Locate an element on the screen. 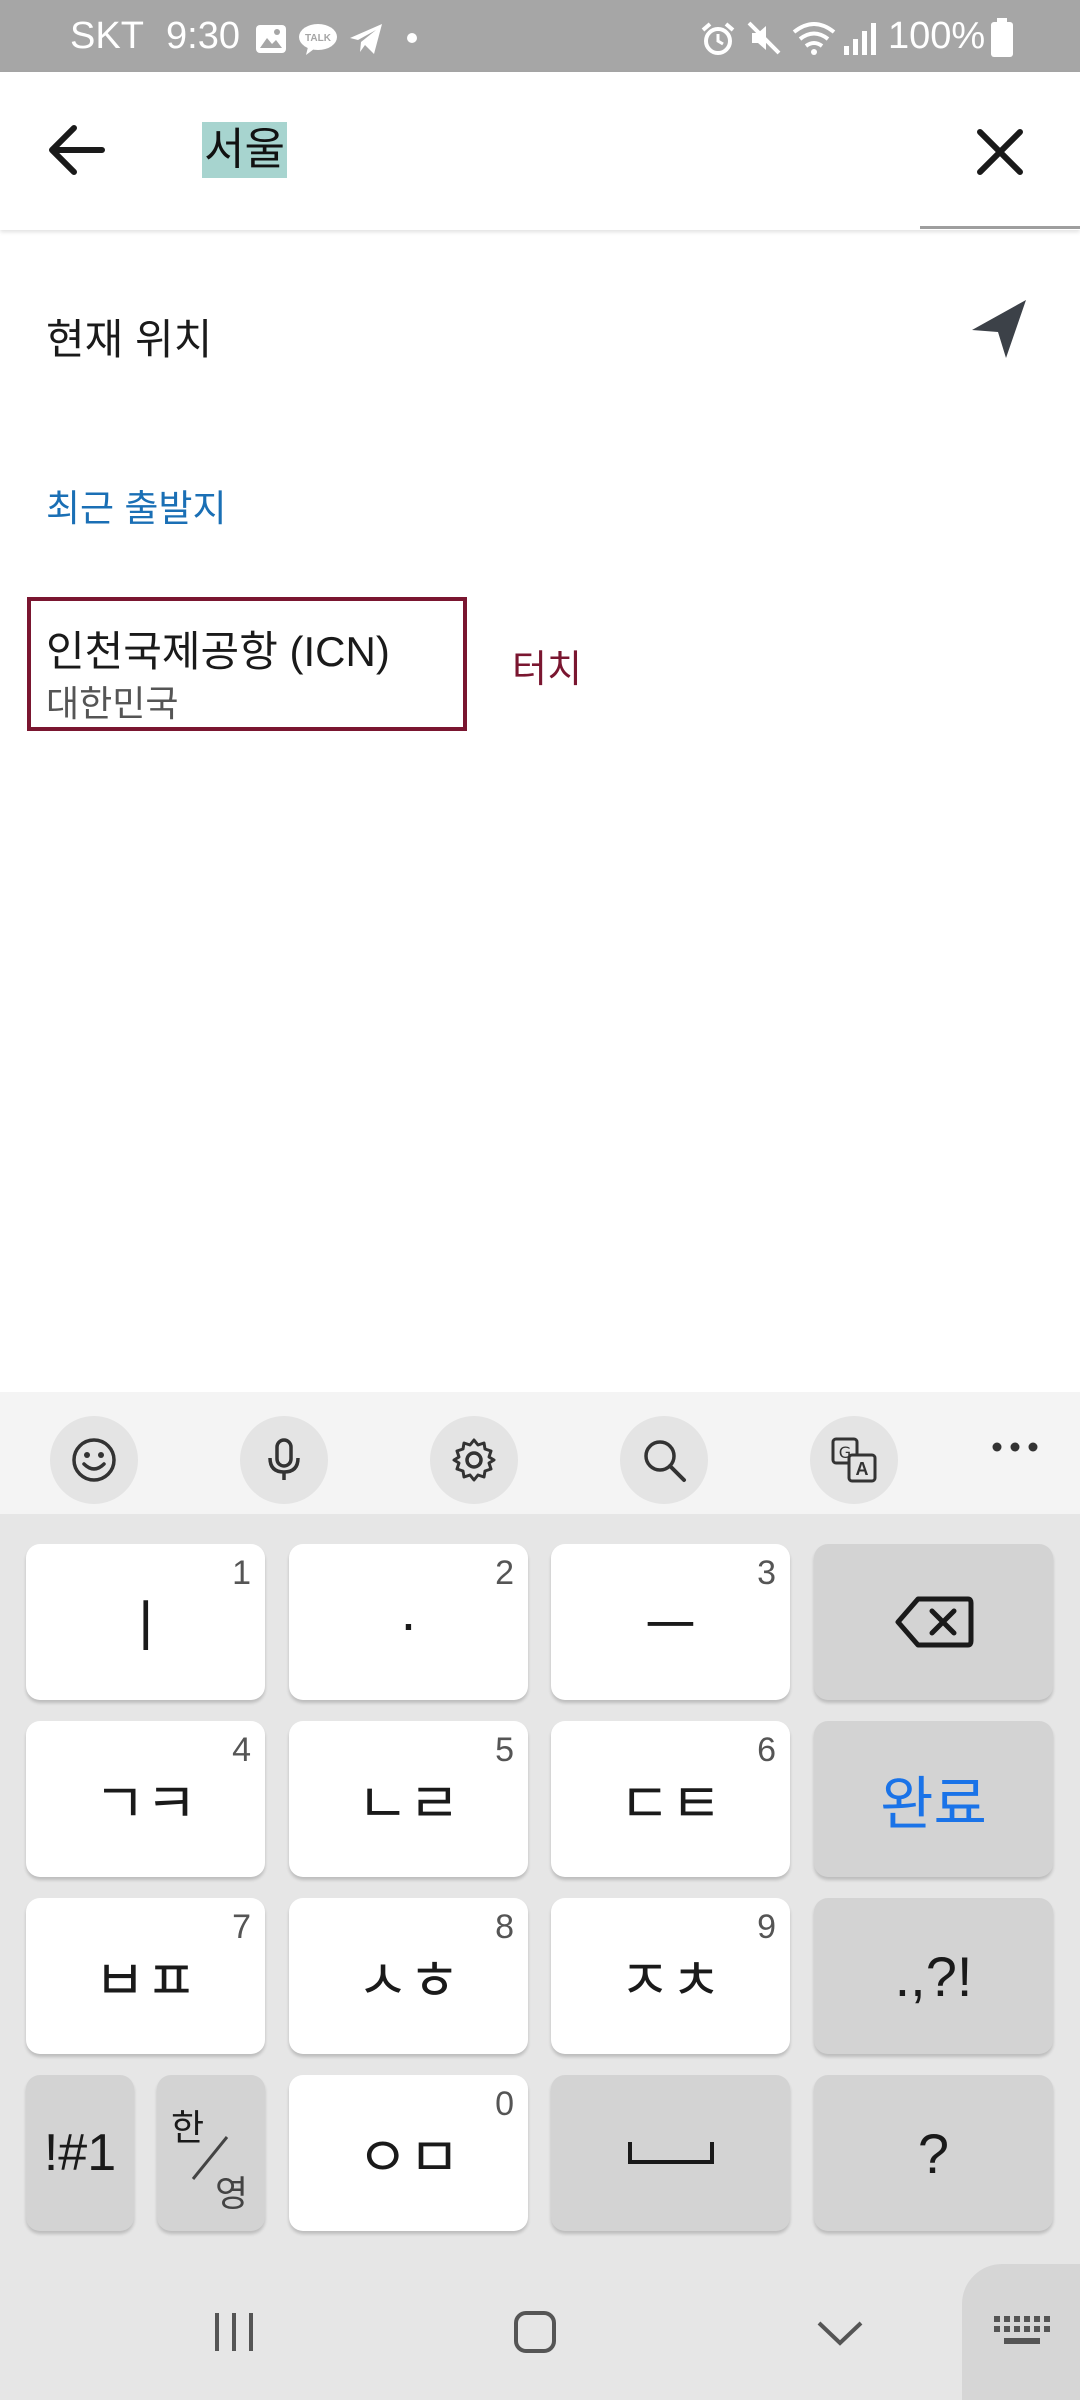 The height and width of the screenshot is (2400, 1080). keyboard-toolbar: G A is located at coordinates (540, 1453).